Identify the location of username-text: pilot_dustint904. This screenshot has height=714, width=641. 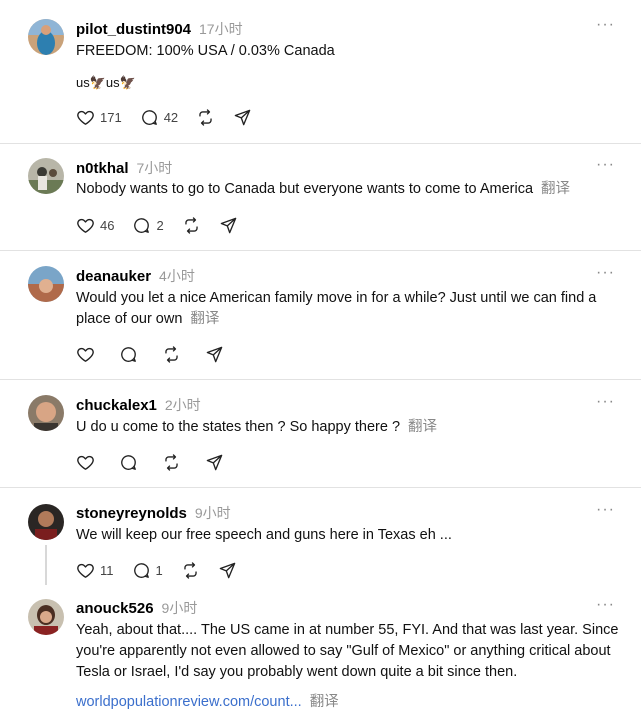
(133, 29).